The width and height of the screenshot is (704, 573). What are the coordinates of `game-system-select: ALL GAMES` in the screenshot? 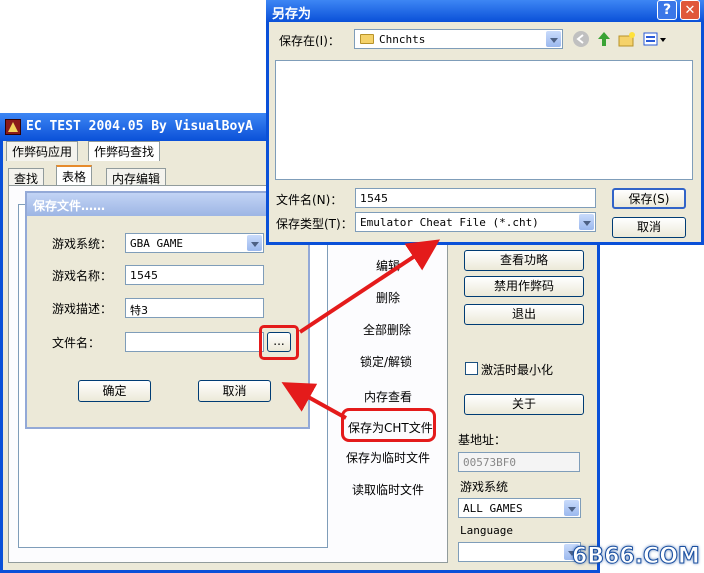 It's located at (519, 508).